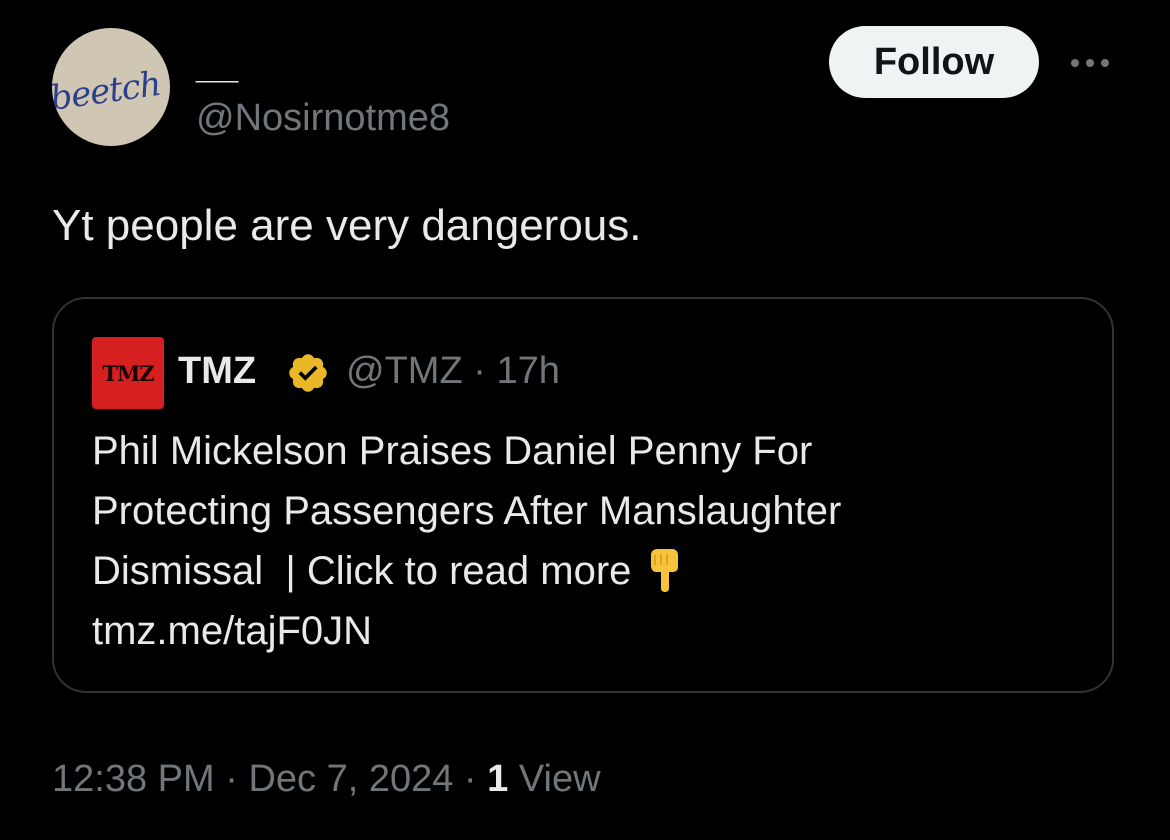 The height and width of the screenshot is (840, 1170). What do you see at coordinates (107, 91) in the screenshot?
I see `avatar-text: beetch` at bounding box center [107, 91].